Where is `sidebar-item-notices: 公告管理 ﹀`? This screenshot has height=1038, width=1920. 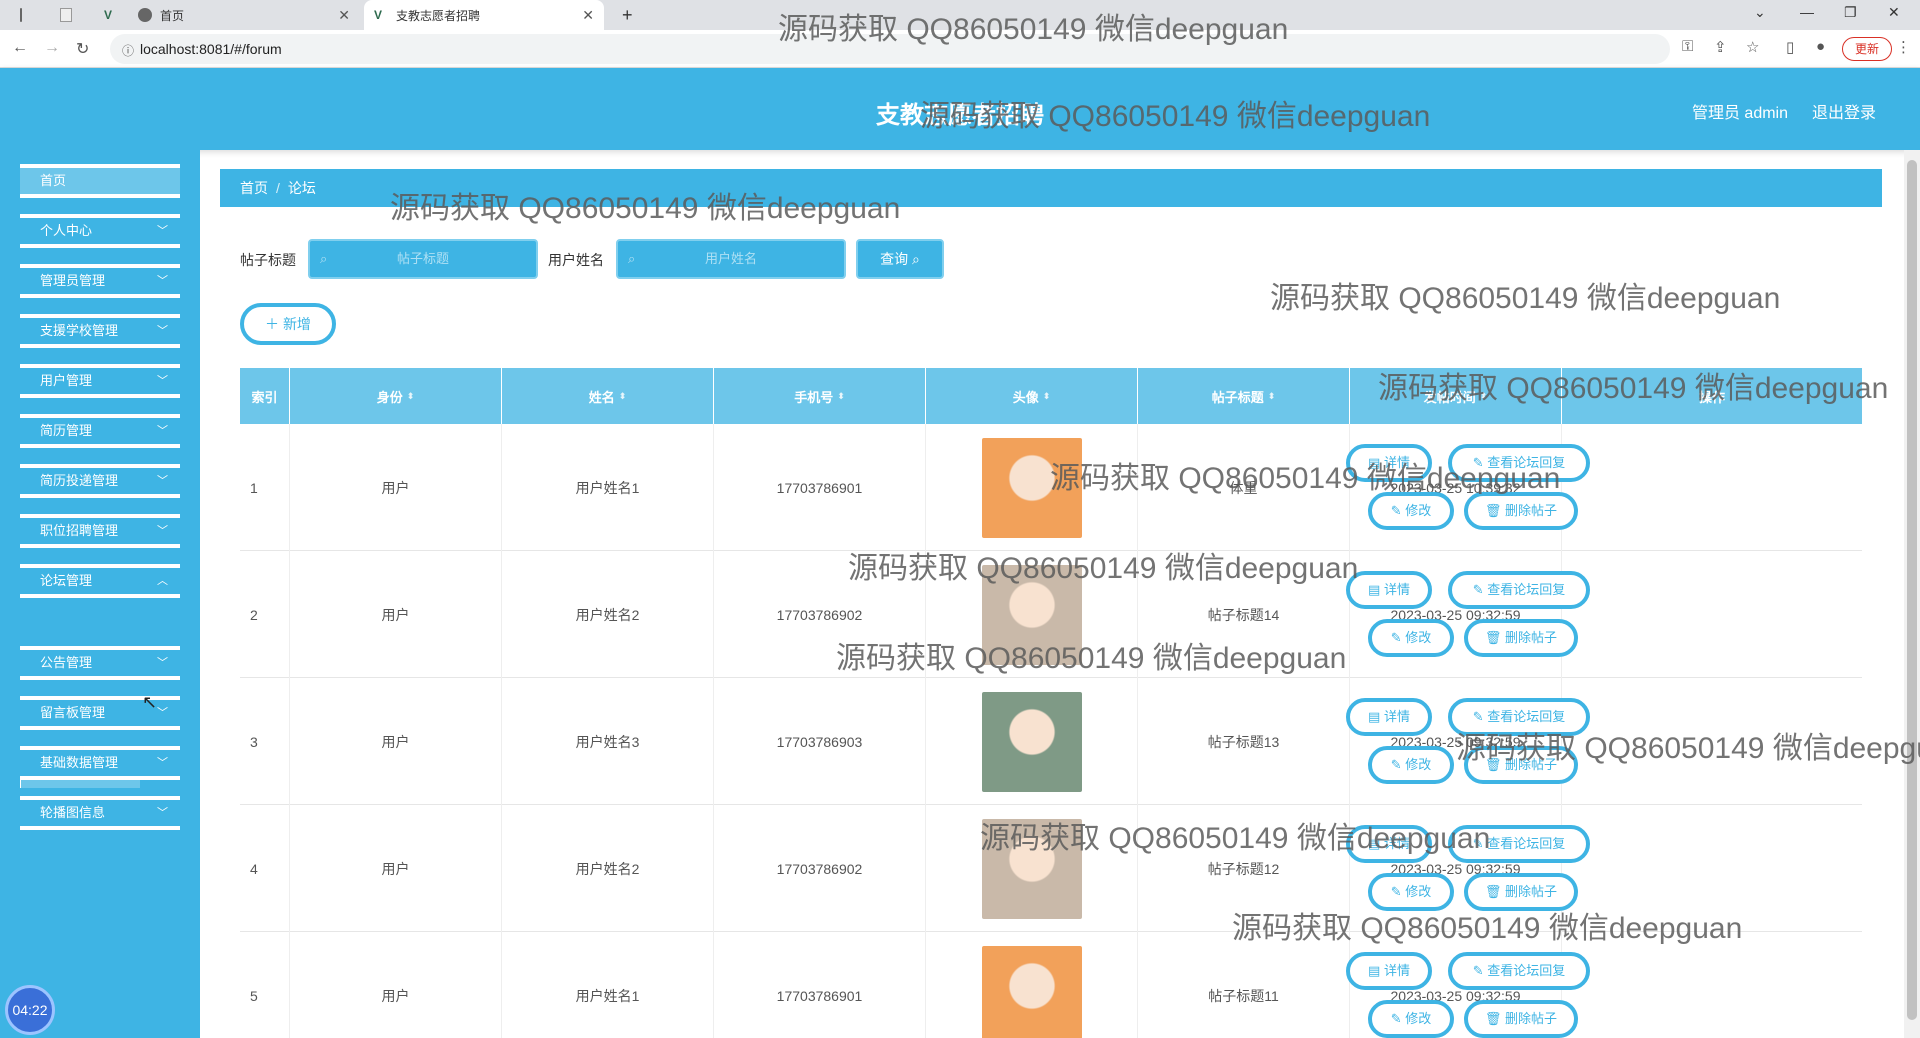
sidebar-item-notices: 公告管理 ﹀ is located at coordinates (100, 663).